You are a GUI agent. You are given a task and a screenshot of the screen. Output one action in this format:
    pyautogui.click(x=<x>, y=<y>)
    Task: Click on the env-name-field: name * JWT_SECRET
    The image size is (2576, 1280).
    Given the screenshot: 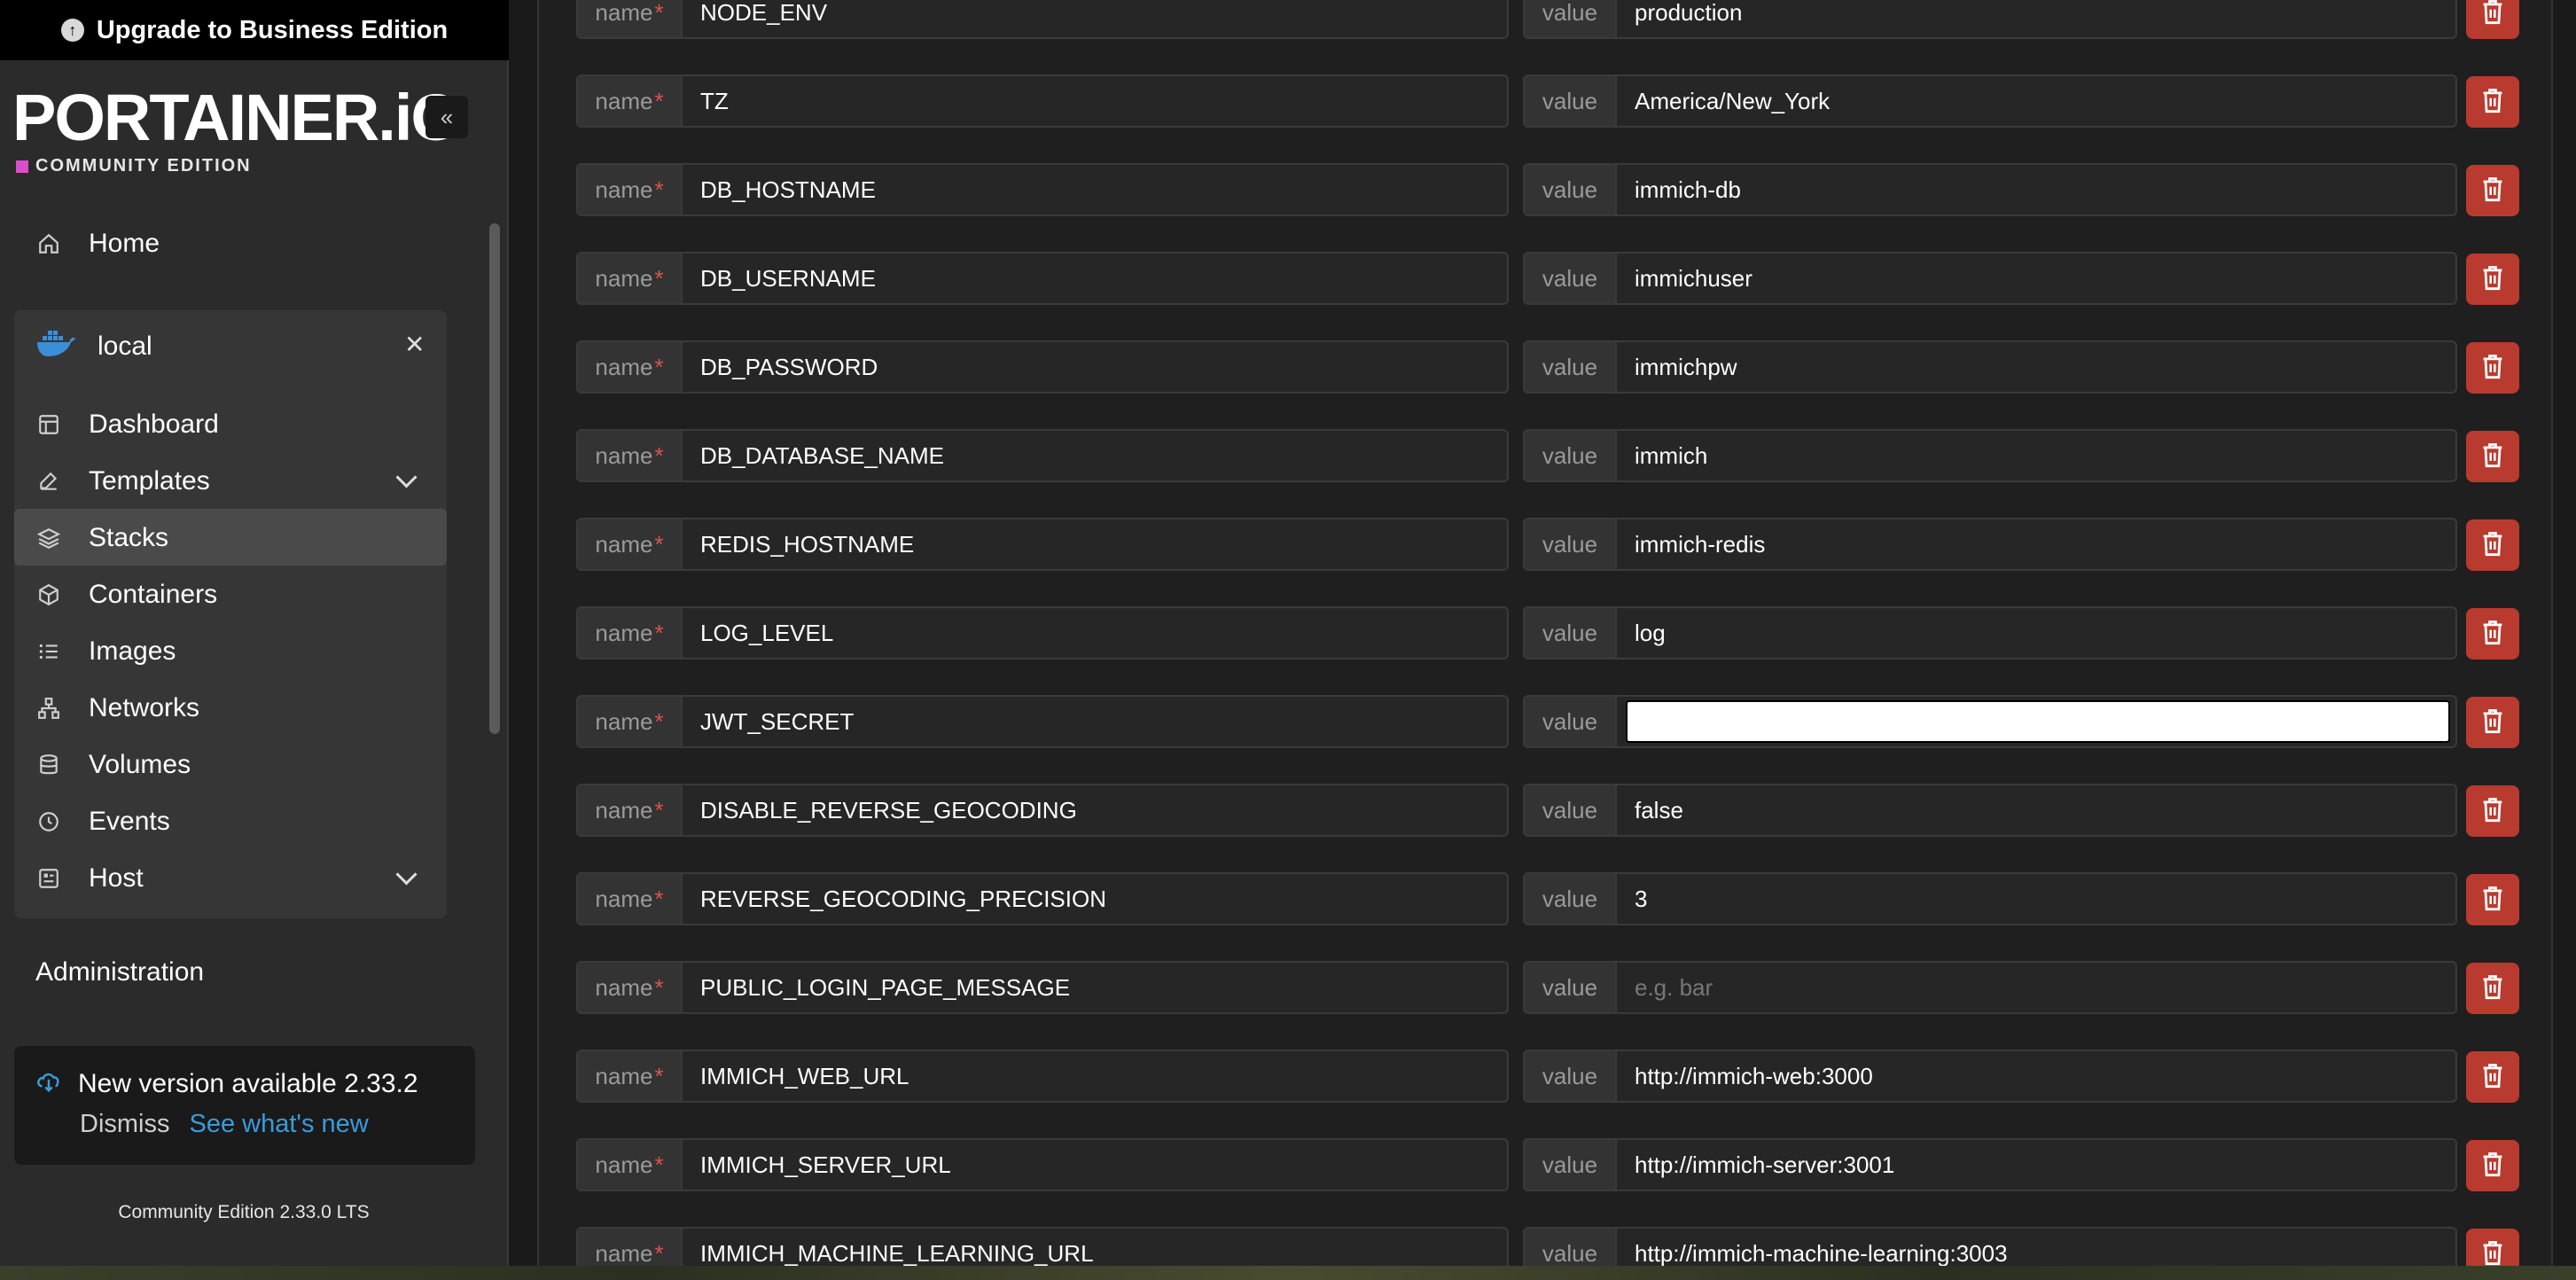 What is the action you would take?
    pyautogui.click(x=1042, y=721)
    